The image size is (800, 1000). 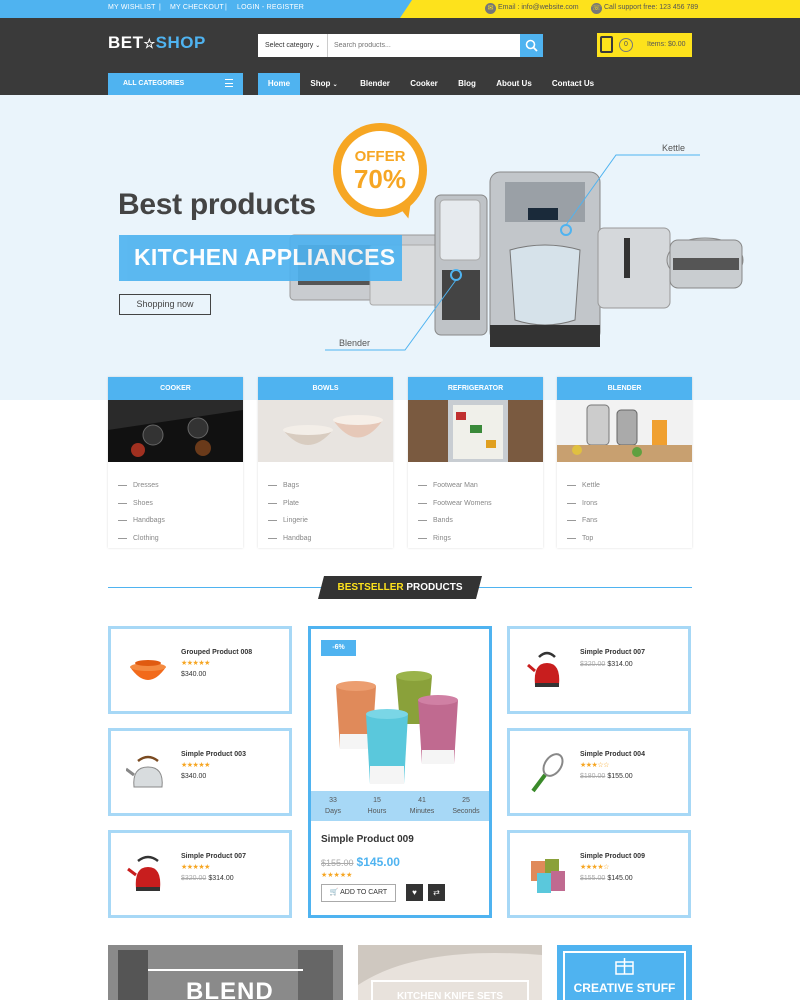 What do you see at coordinates (450, 972) in the screenshot?
I see `promo-banner-knife: KITCHEN KNIFE SETS` at bounding box center [450, 972].